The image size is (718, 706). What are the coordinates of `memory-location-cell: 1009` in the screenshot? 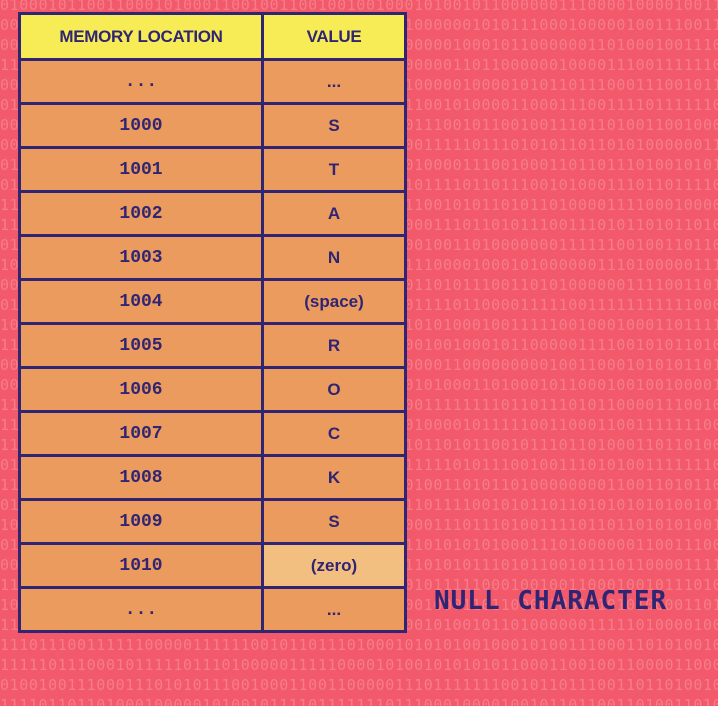 It's located at (141, 521).